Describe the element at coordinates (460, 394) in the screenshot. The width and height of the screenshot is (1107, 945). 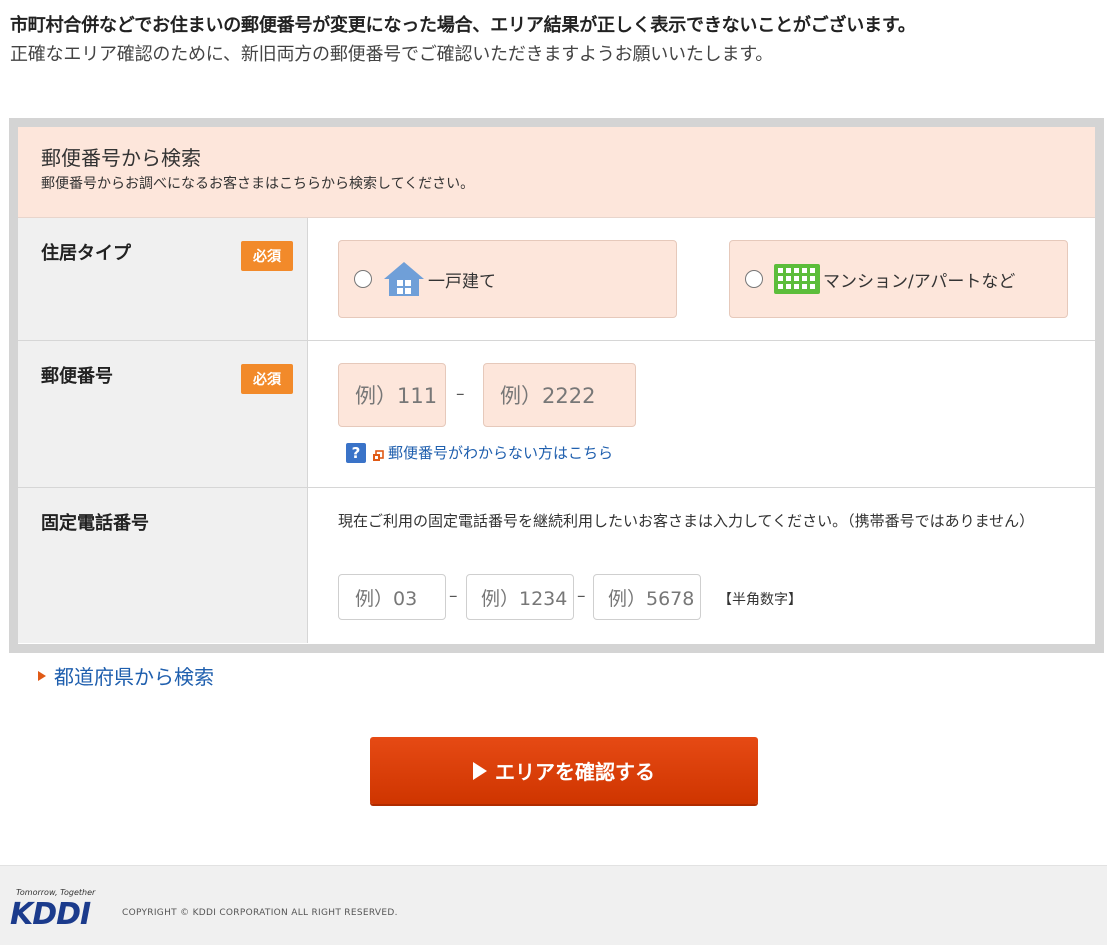
I see `postal-dash: –` at that location.